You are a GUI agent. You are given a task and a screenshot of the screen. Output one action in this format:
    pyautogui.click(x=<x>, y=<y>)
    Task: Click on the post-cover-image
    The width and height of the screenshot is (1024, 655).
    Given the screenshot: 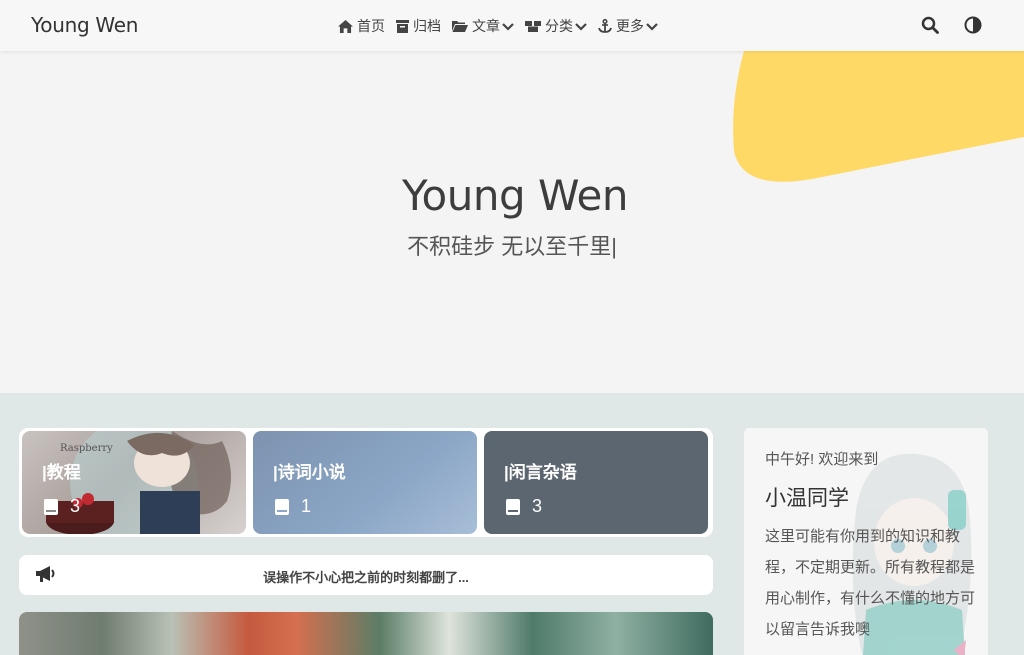 What is the action you would take?
    pyautogui.click(x=366, y=633)
    